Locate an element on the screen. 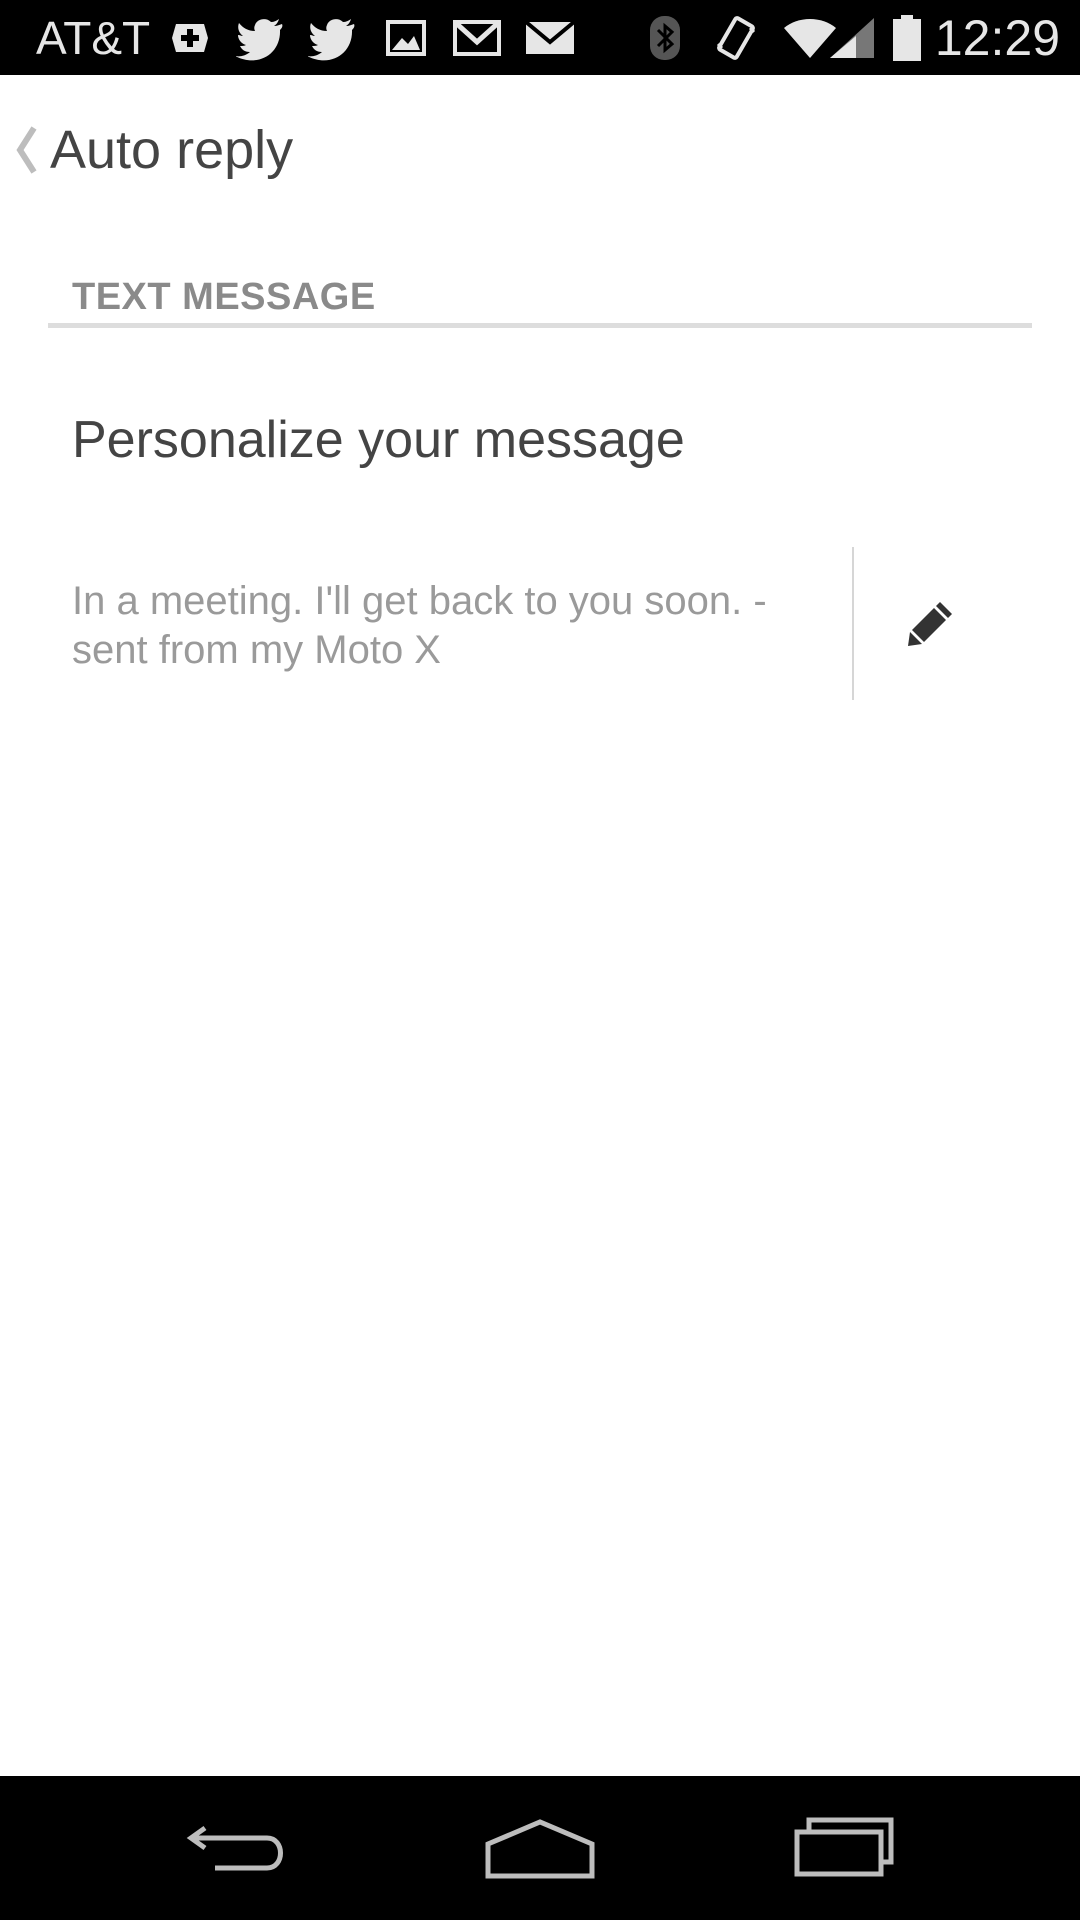 This screenshot has width=1080, height=1920. recents-icon is located at coordinates (844, 1847).